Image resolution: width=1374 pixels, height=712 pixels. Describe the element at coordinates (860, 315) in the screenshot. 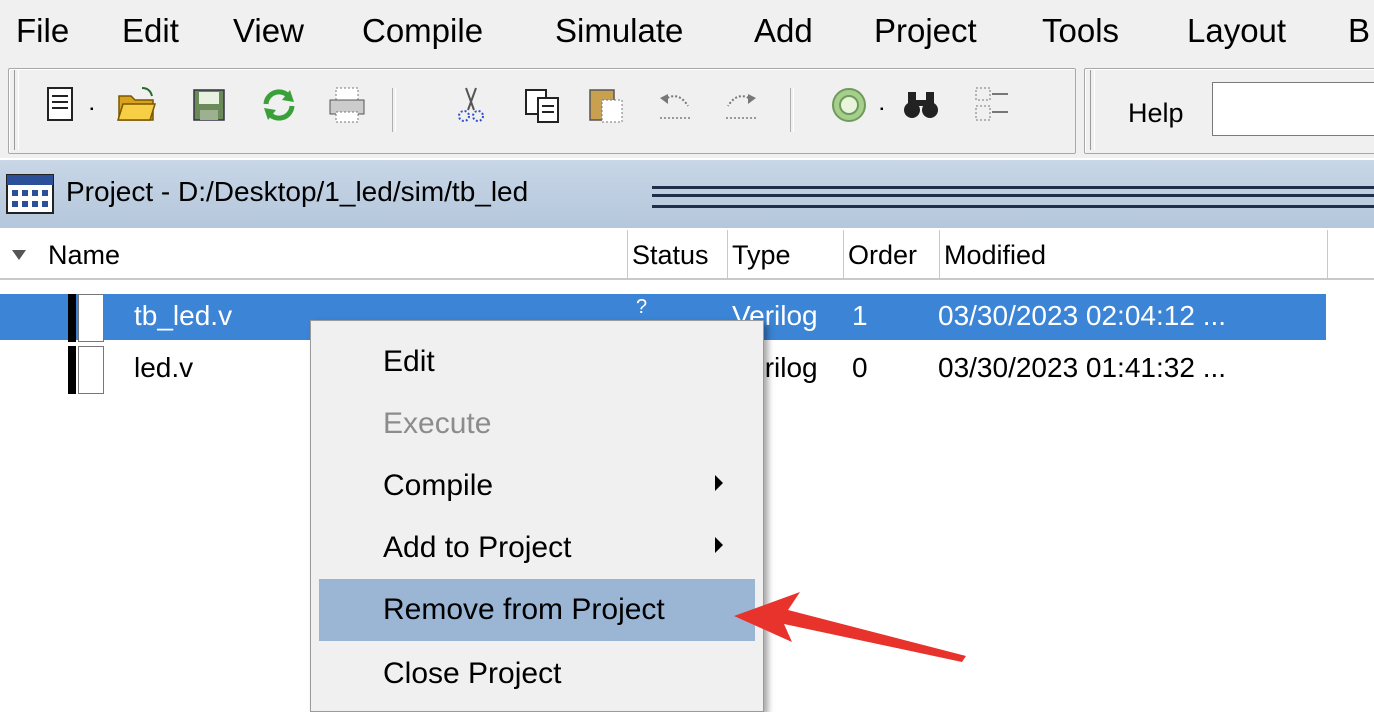

I see `file-order: 1` at that location.